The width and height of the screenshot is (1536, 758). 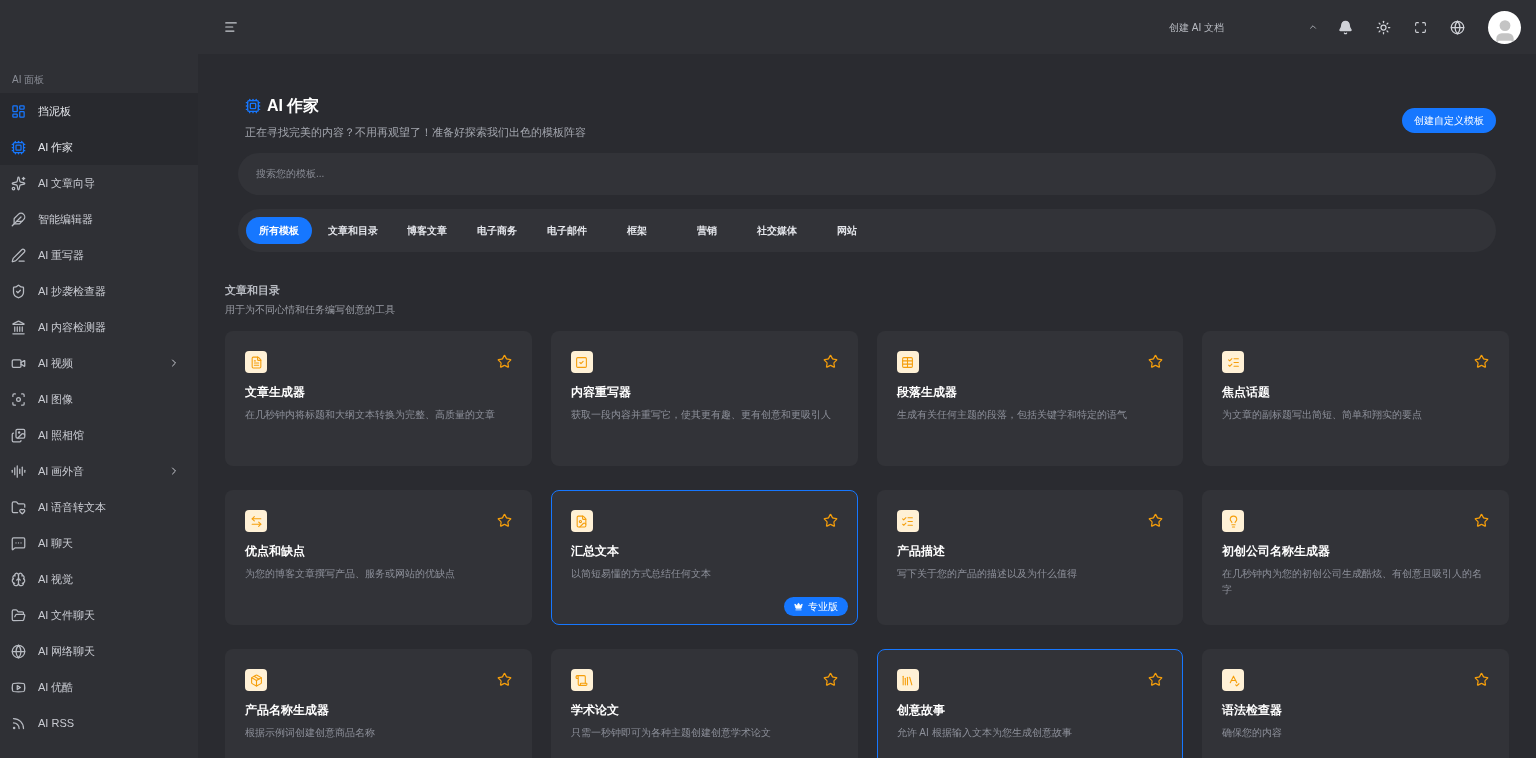 What do you see at coordinates (1243, 27) in the screenshot?
I see `create-document-dropdown: 创建 AI 文档` at bounding box center [1243, 27].